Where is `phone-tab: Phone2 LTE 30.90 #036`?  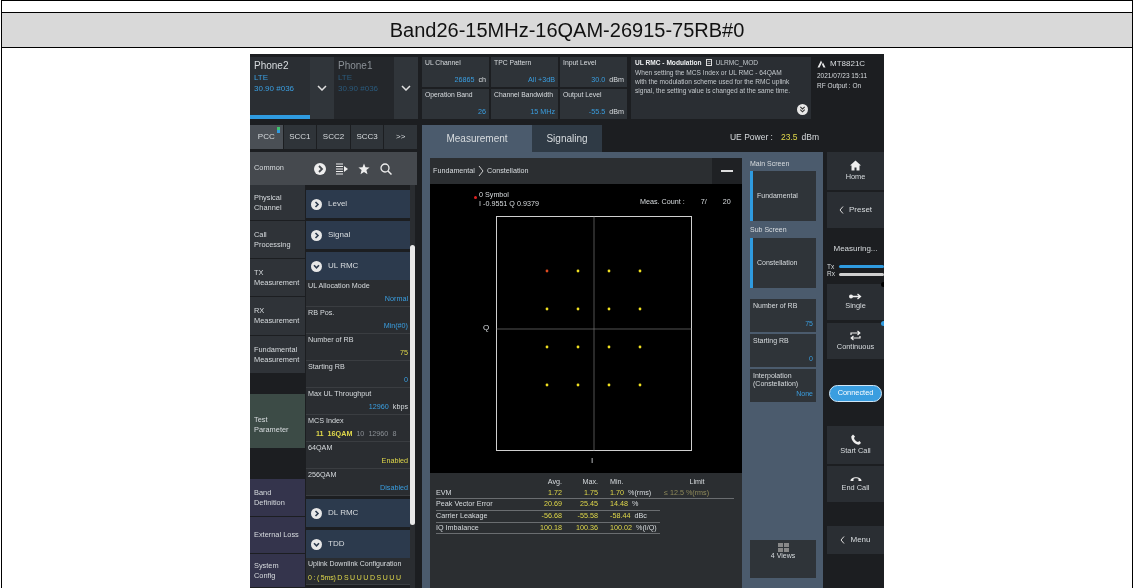
phone-tab: Phone2 LTE 30.90 #036 is located at coordinates (292, 88).